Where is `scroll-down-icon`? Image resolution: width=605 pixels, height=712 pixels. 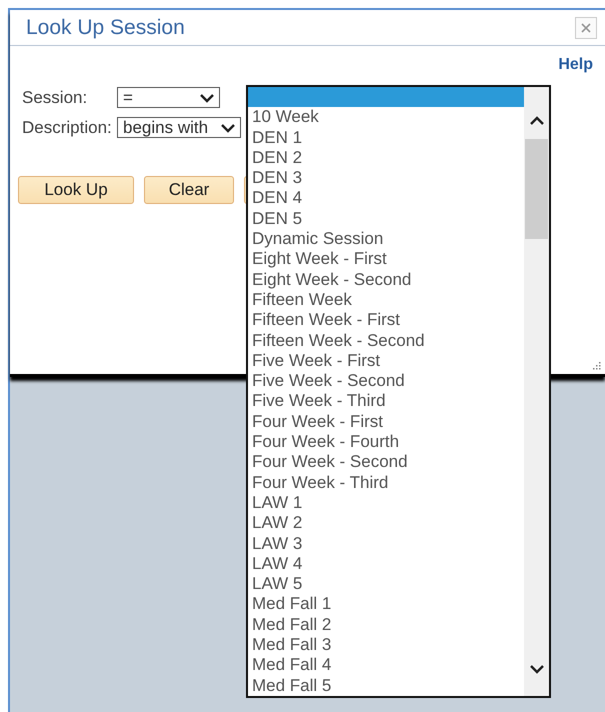 scroll-down-icon is located at coordinates (536, 669).